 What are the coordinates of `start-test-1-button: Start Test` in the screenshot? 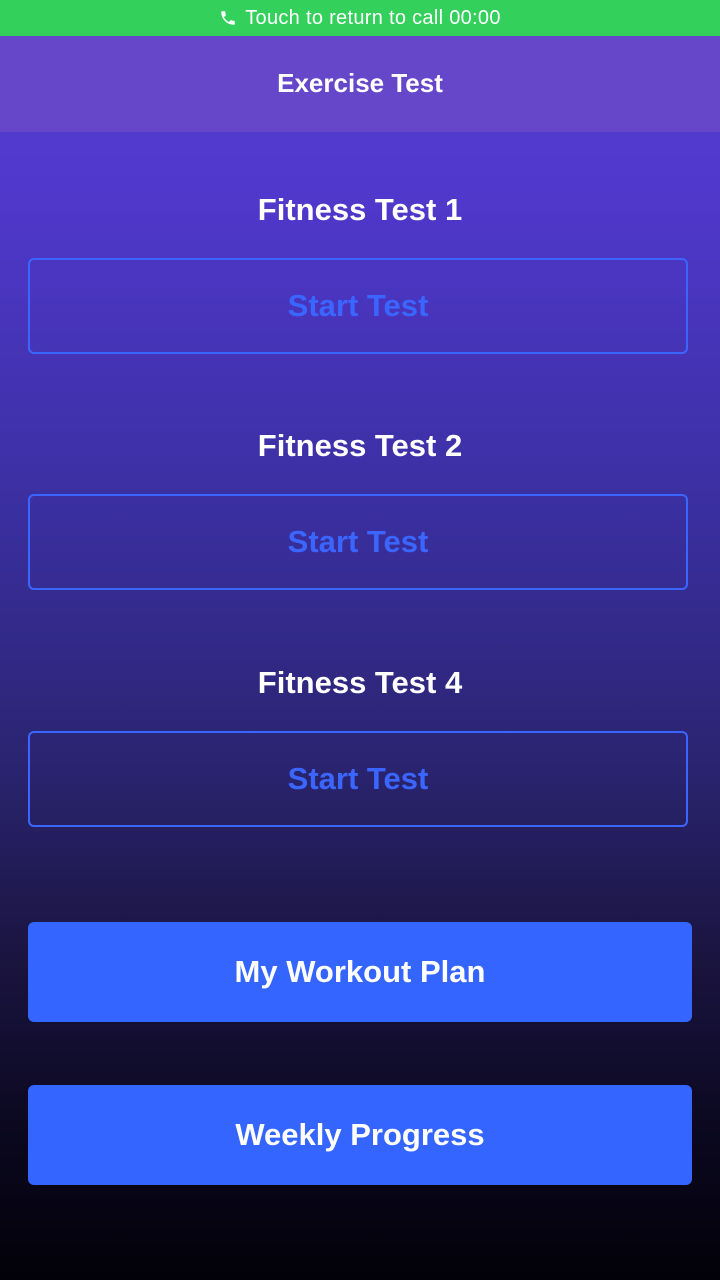 It's located at (358, 306).